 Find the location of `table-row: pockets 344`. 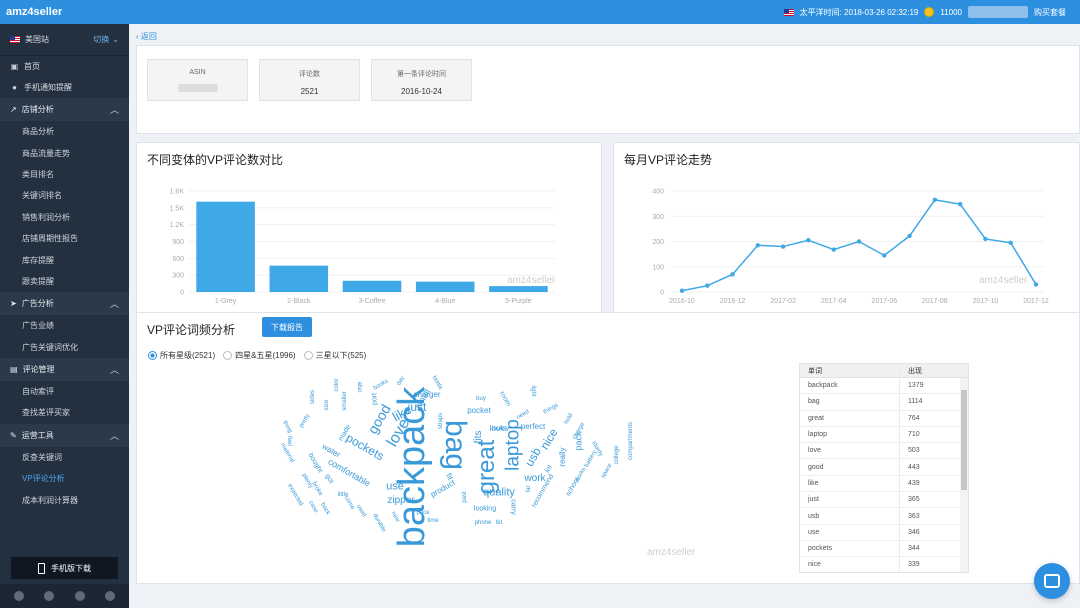

table-row: pockets 344 is located at coordinates (884, 549).